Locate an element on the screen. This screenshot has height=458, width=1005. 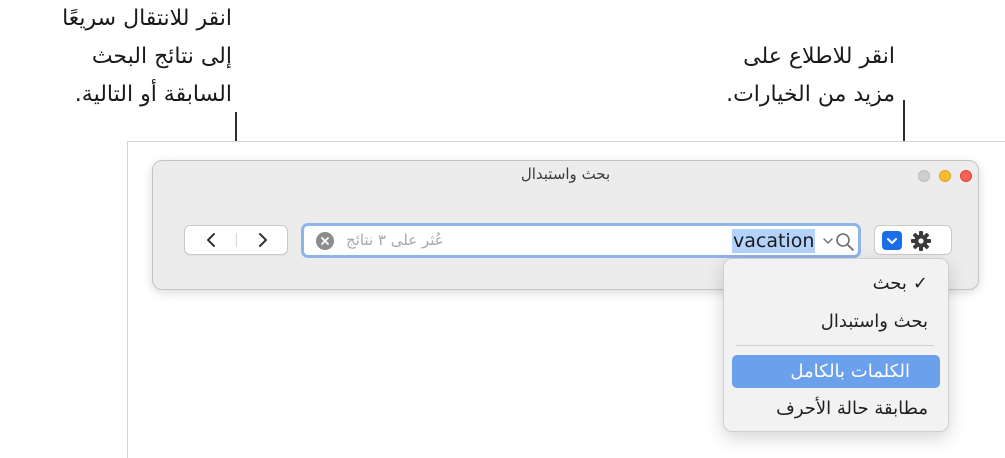
search-query: vacation is located at coordinates (774, 241).